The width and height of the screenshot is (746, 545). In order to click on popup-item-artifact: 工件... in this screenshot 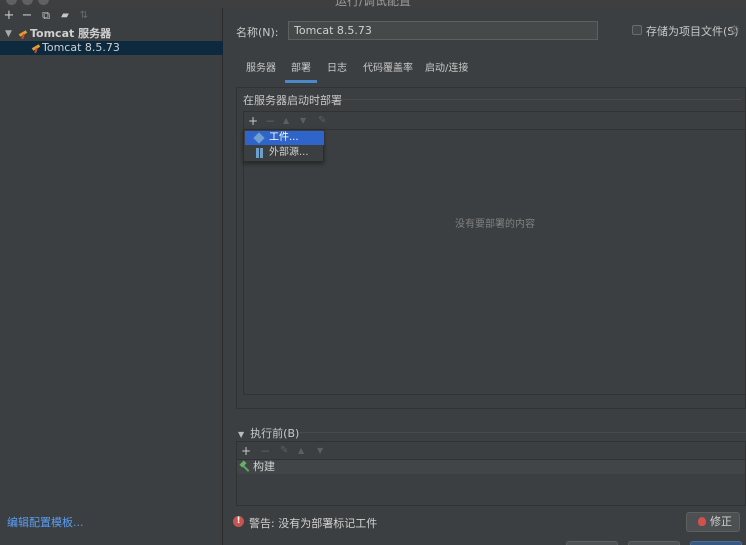, I will do `click(284, 138)`.